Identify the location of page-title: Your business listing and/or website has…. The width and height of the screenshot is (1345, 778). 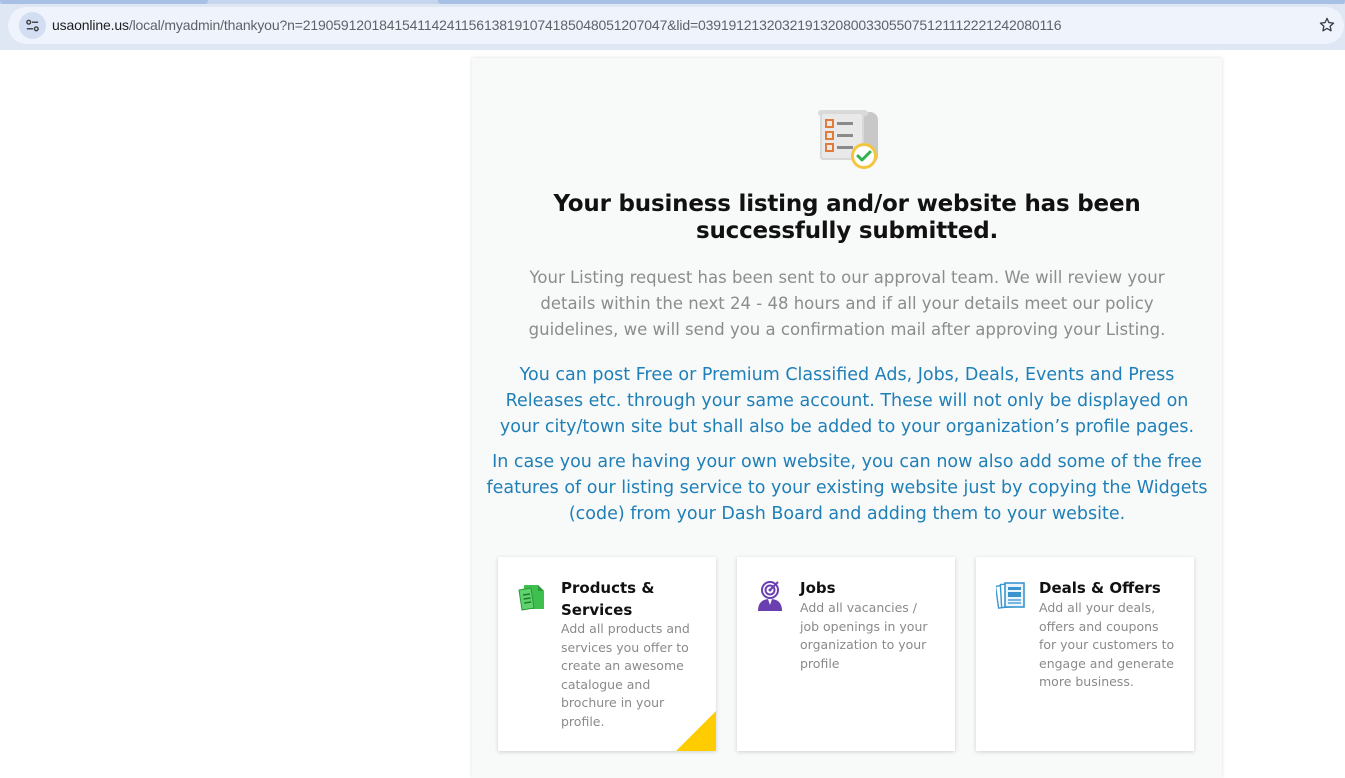
(847, 217).